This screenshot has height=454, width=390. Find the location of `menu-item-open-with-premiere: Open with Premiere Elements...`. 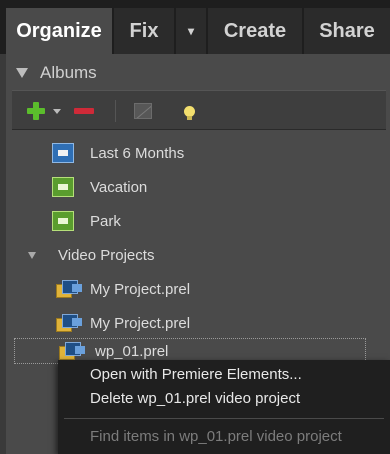

menu-item-open-with-premiere: Open with Premiere Elements... is located at coordinates (196, 374).